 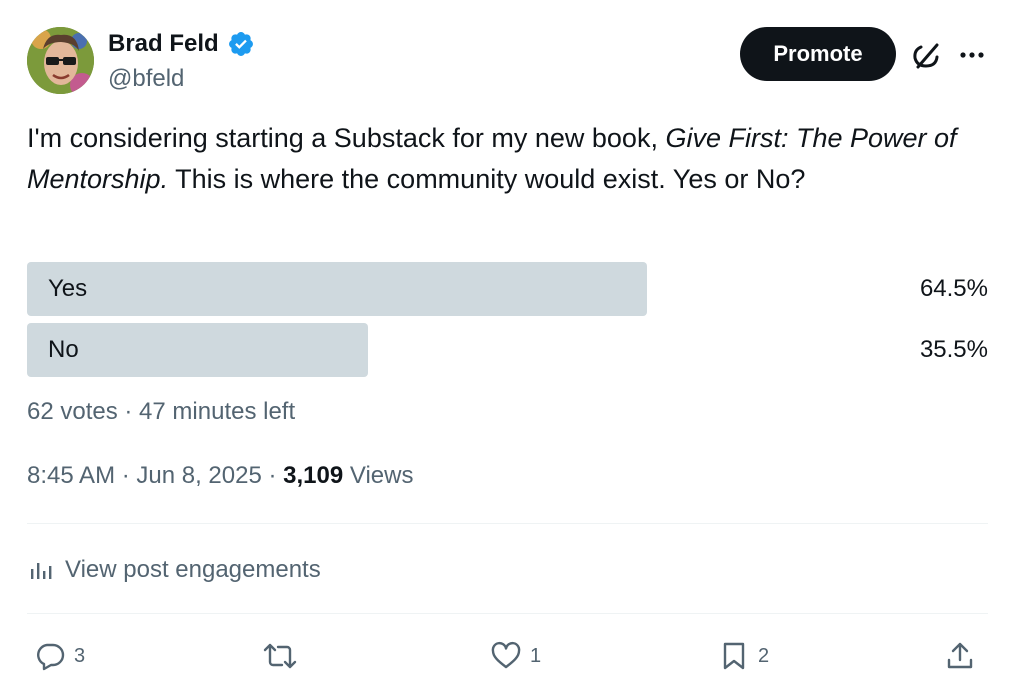 What do you see at coordinates (241, 44) in the screenshot?
I see `verified-badge-icon` at bounding box center [241, 44].